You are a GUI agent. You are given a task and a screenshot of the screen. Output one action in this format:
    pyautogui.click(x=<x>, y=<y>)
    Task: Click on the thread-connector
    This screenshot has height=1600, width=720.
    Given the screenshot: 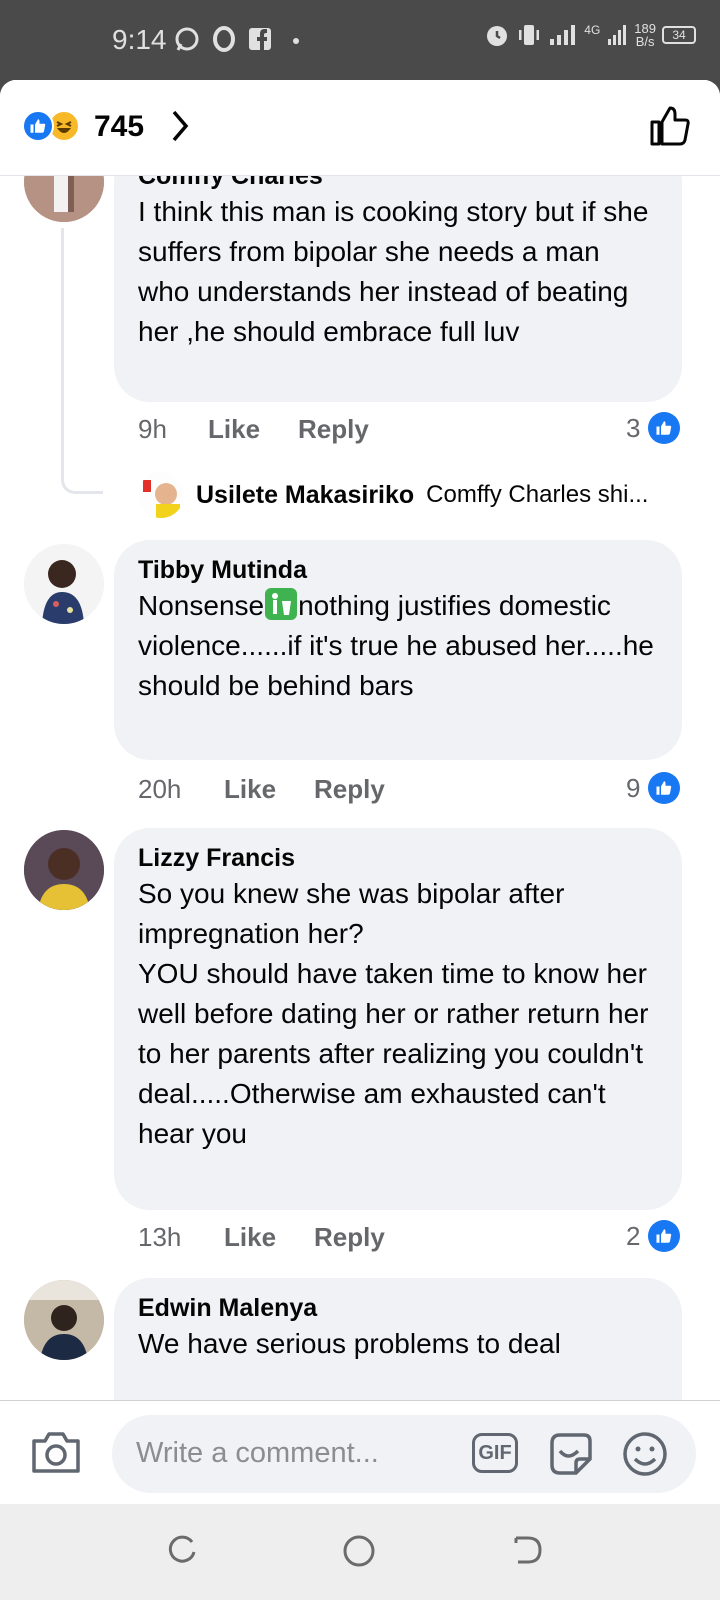 What is the action you would take?
    pyautogui.click(x=82, y=361)
    